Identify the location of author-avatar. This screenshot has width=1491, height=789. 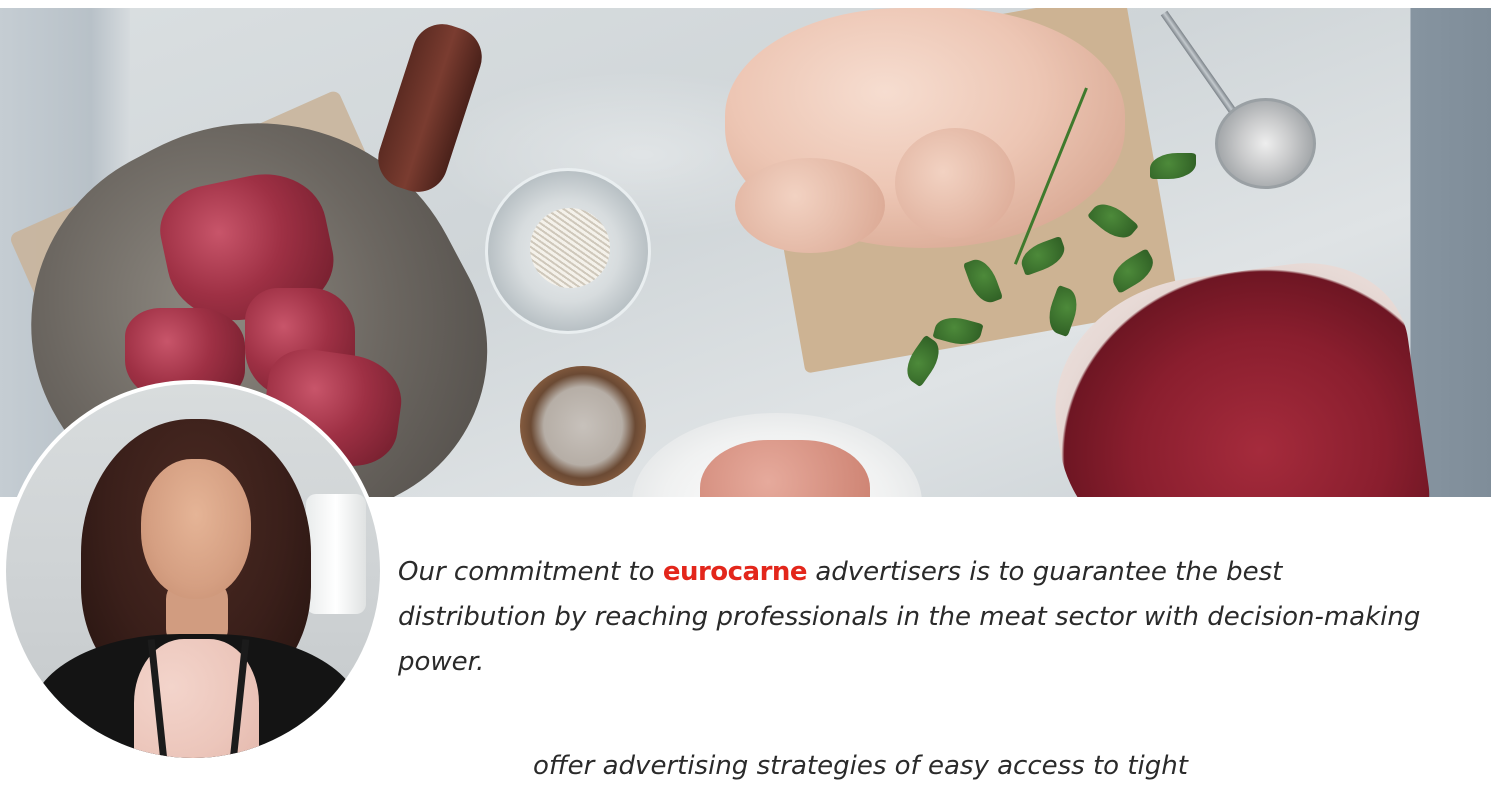
(193, 571).